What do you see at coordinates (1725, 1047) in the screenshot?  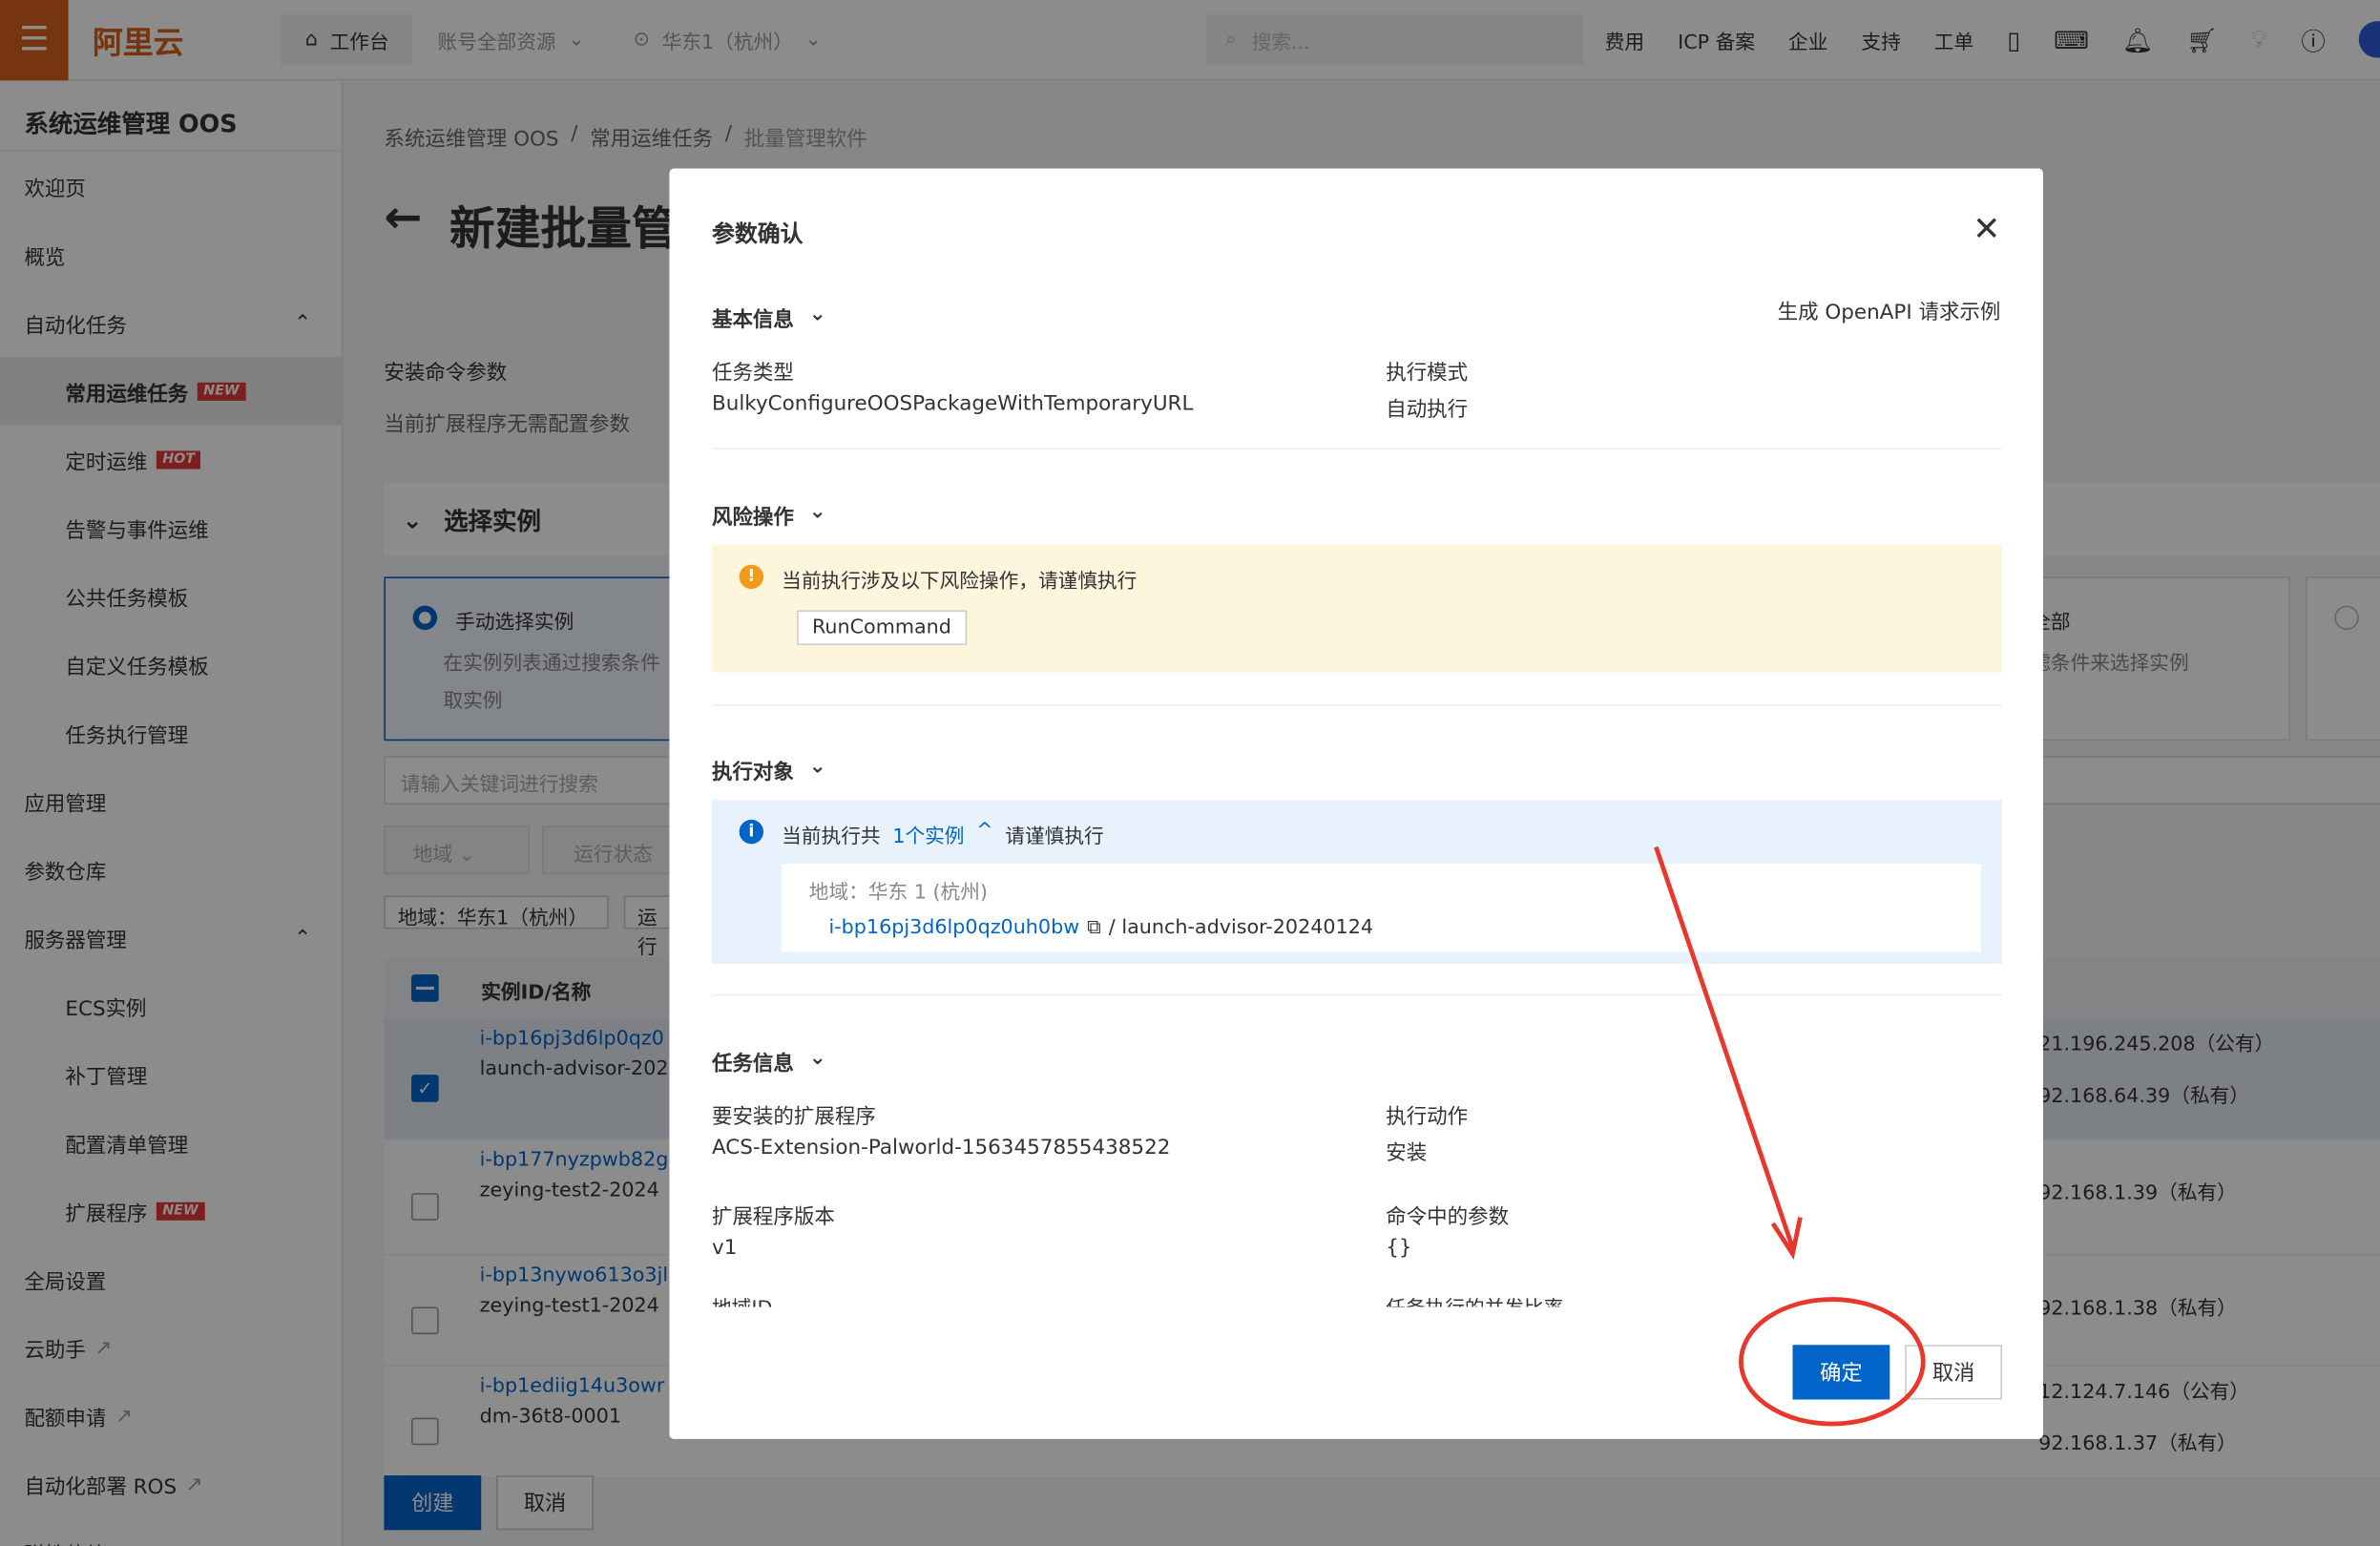 I see `annotation-arrow` at bounding box center [1725, 1047].